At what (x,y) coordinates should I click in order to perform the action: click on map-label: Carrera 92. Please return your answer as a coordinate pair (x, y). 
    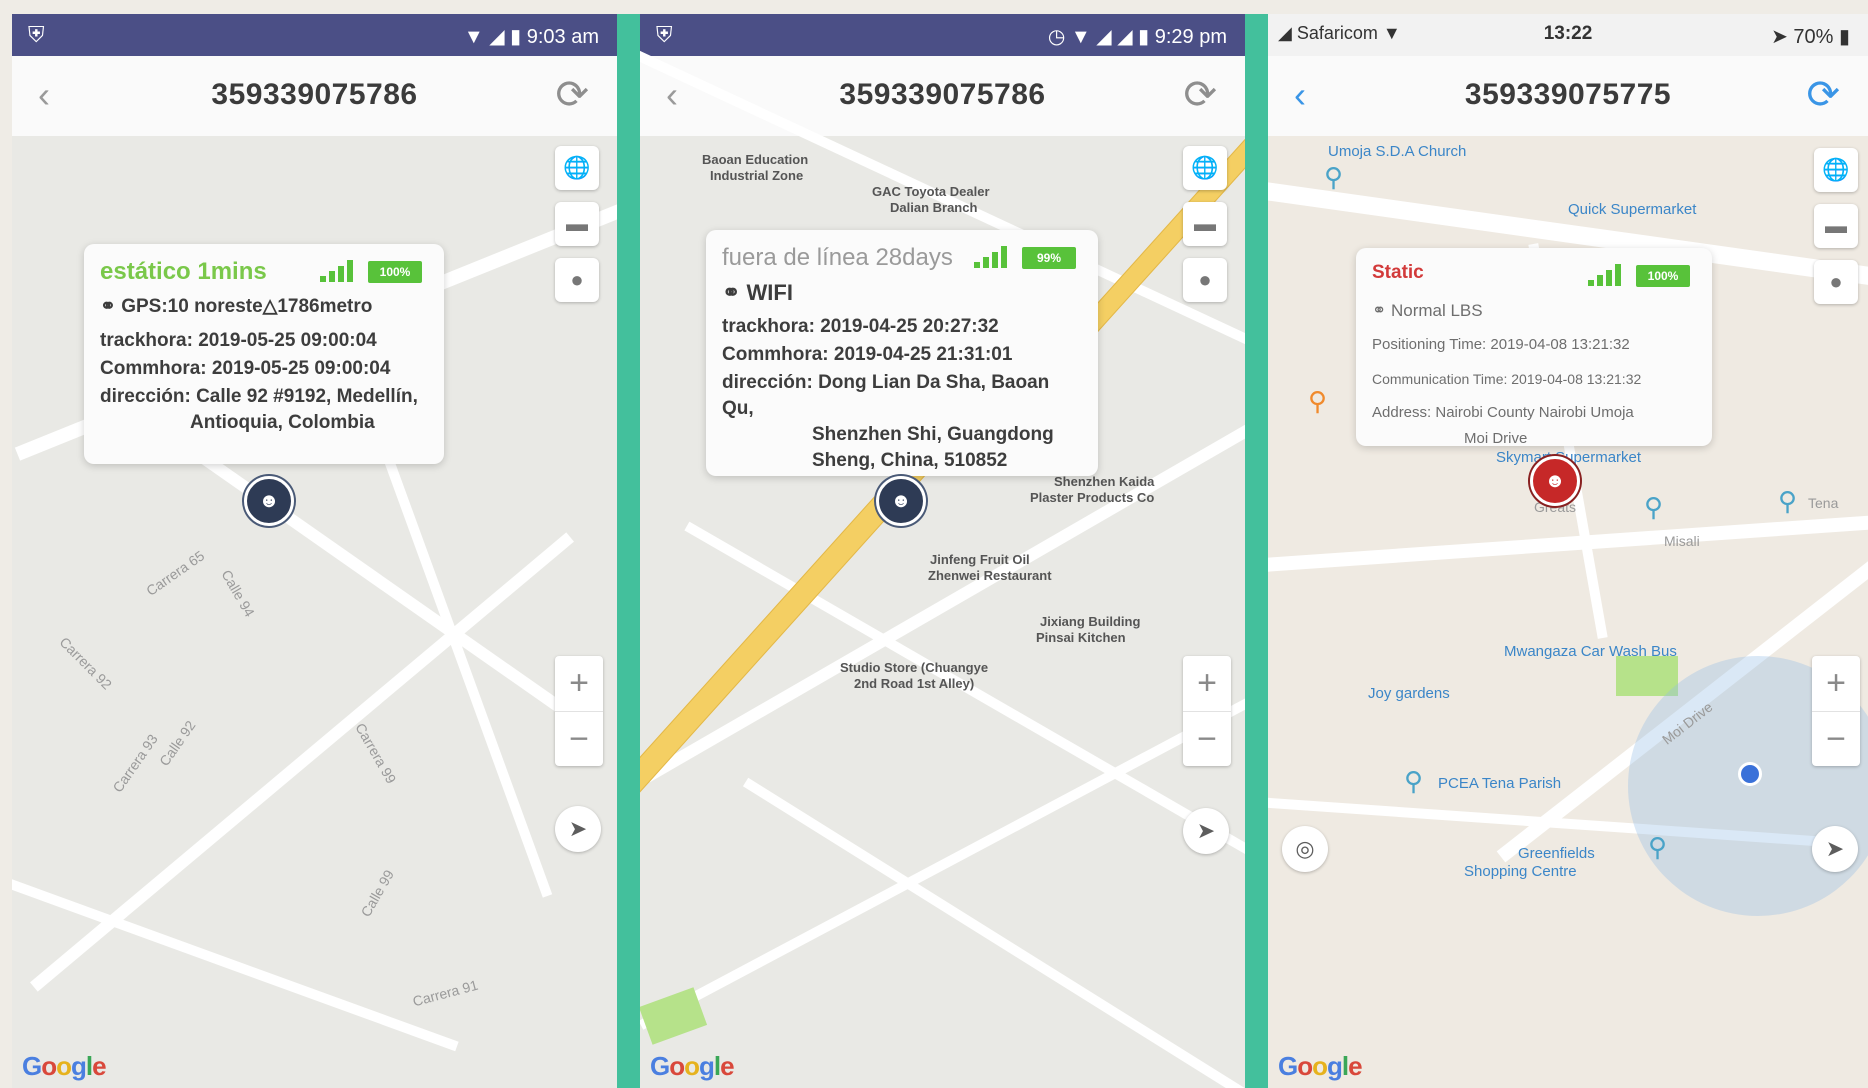
    Looking at the image, I should click on (86, 663).